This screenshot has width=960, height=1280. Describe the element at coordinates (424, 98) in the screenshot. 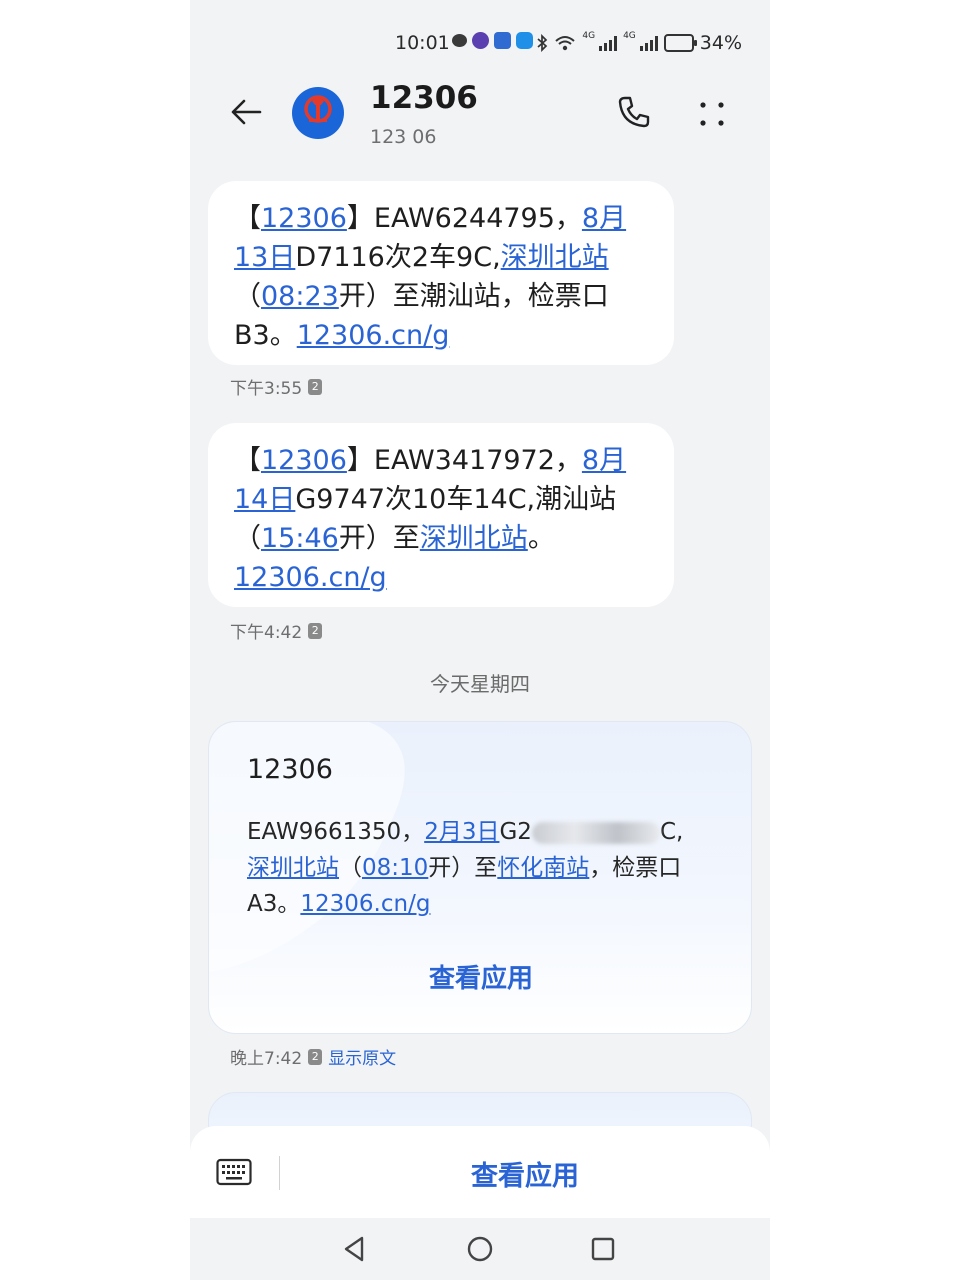

I see `contact-title: 12306` at that location.